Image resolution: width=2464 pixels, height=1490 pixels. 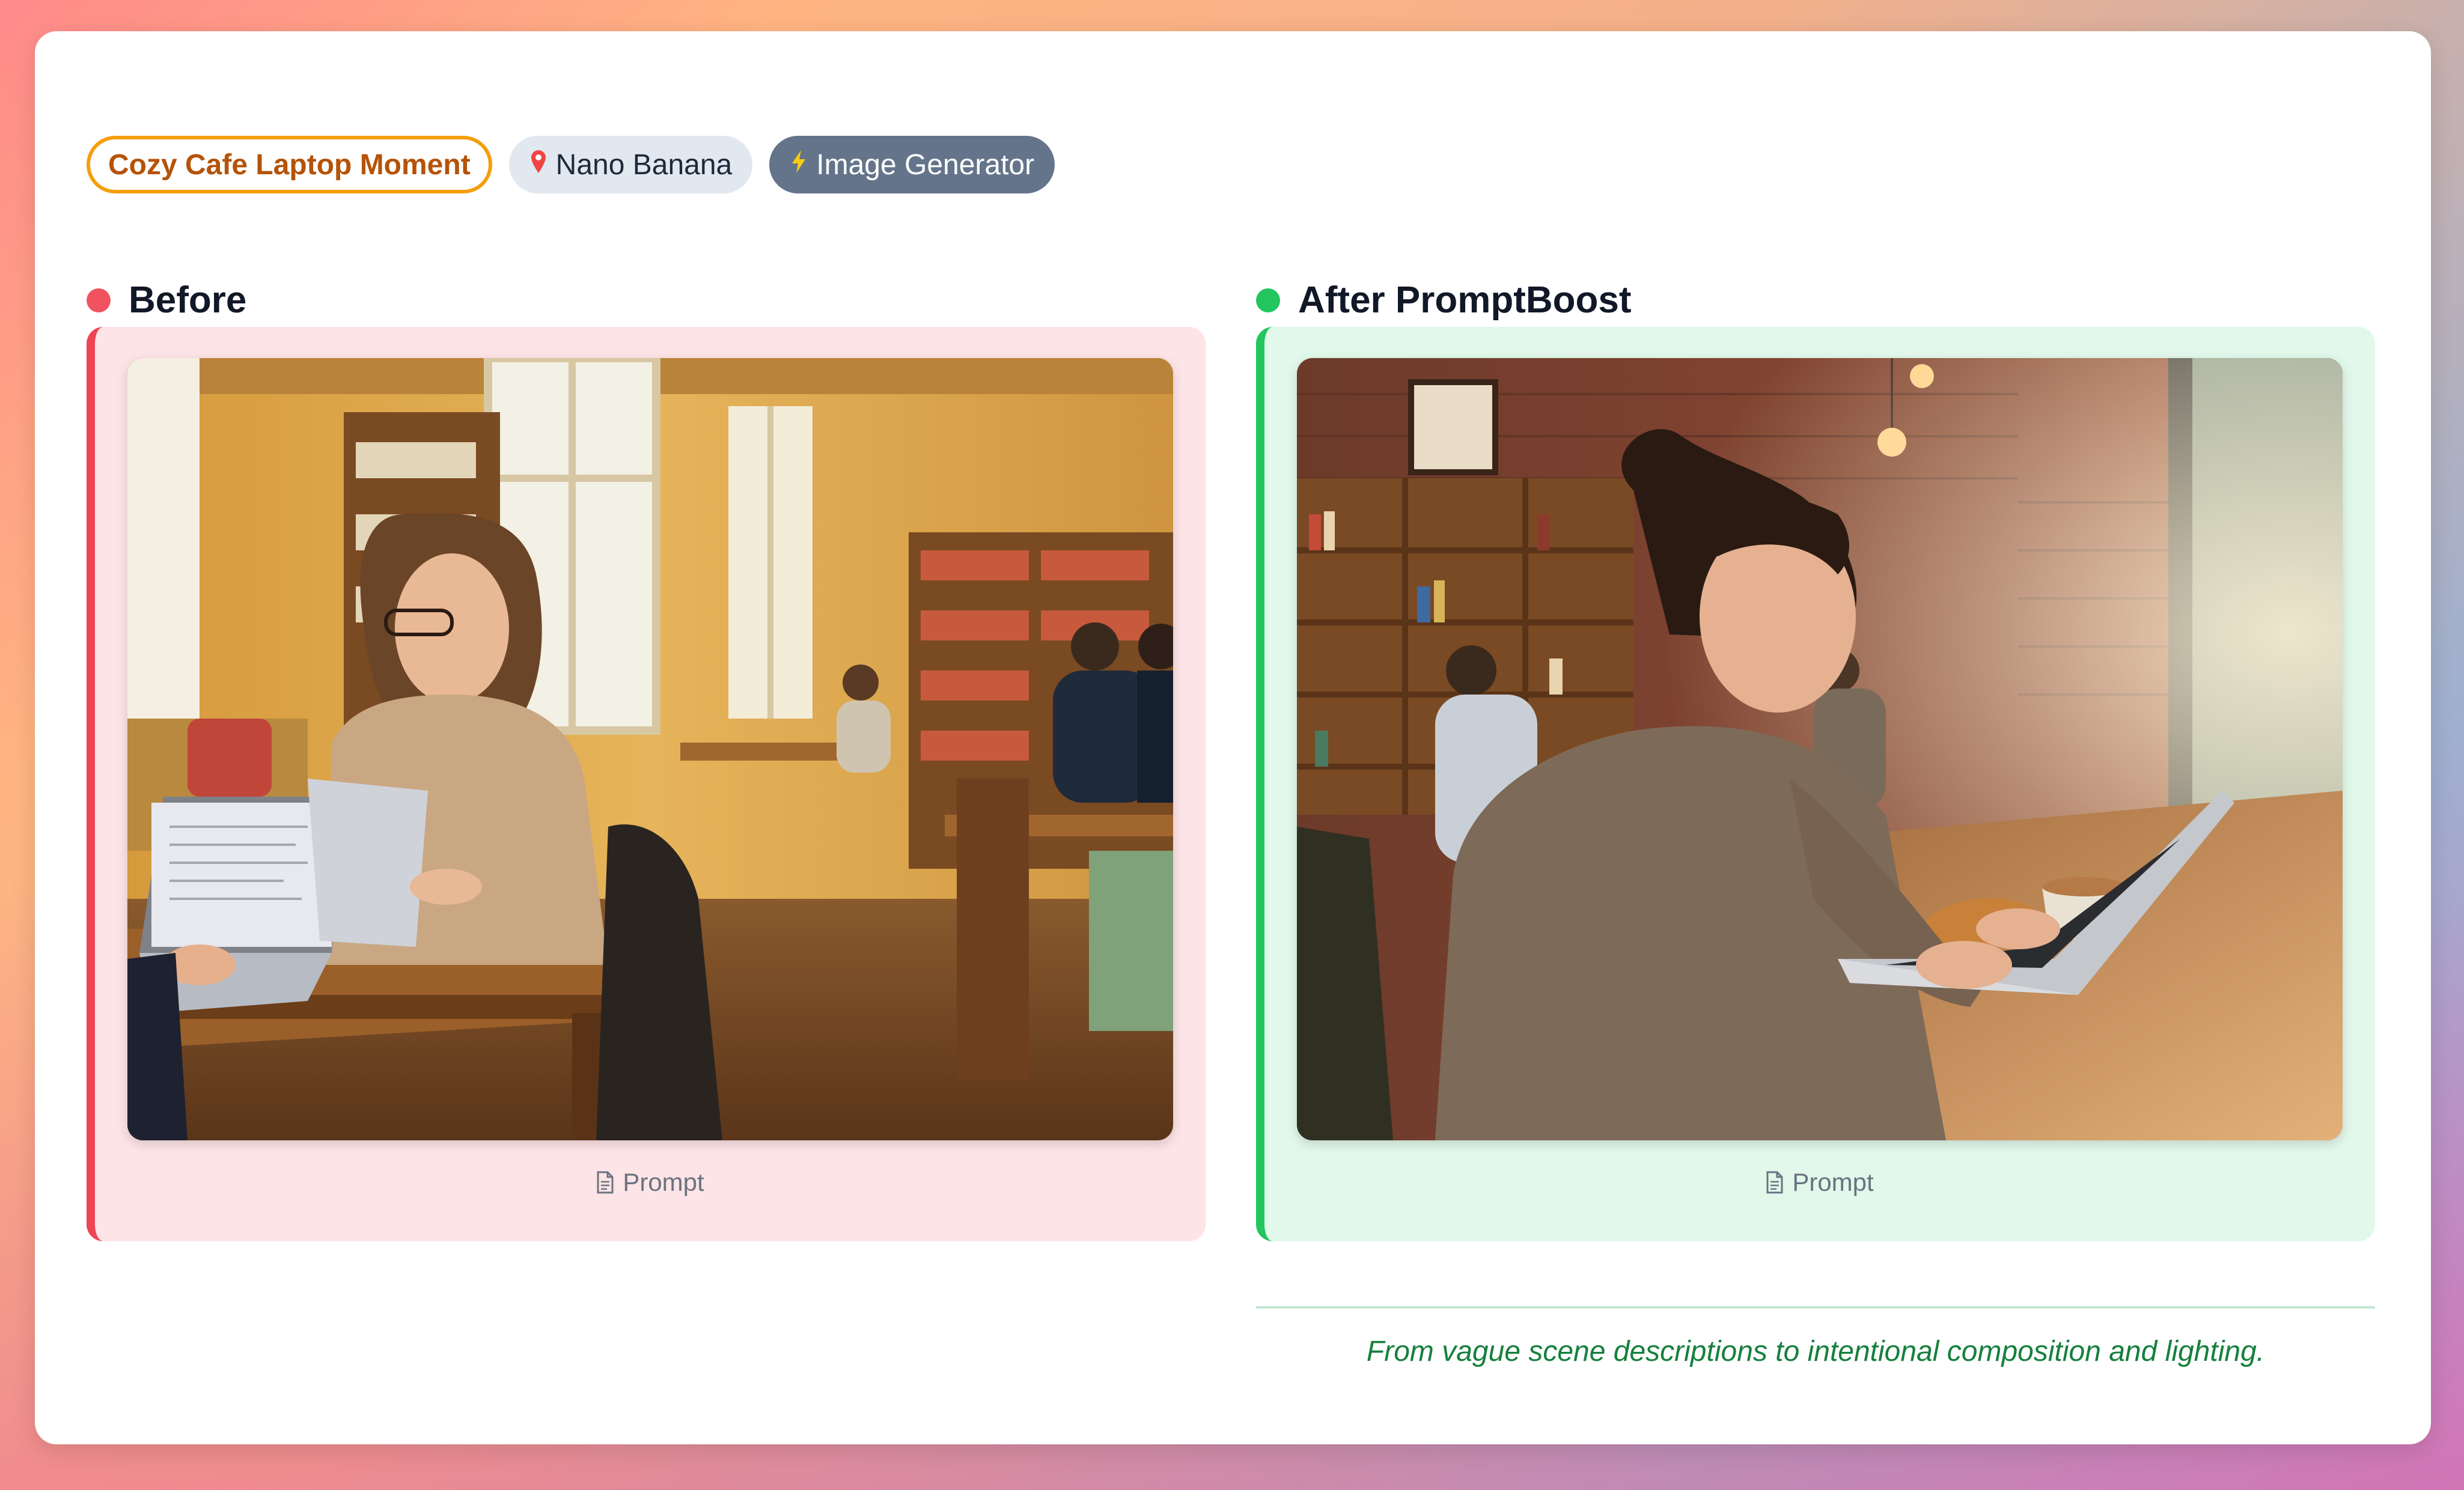 I want to click on after-heading: After PromptBoost, so click(x=1444, y=300).